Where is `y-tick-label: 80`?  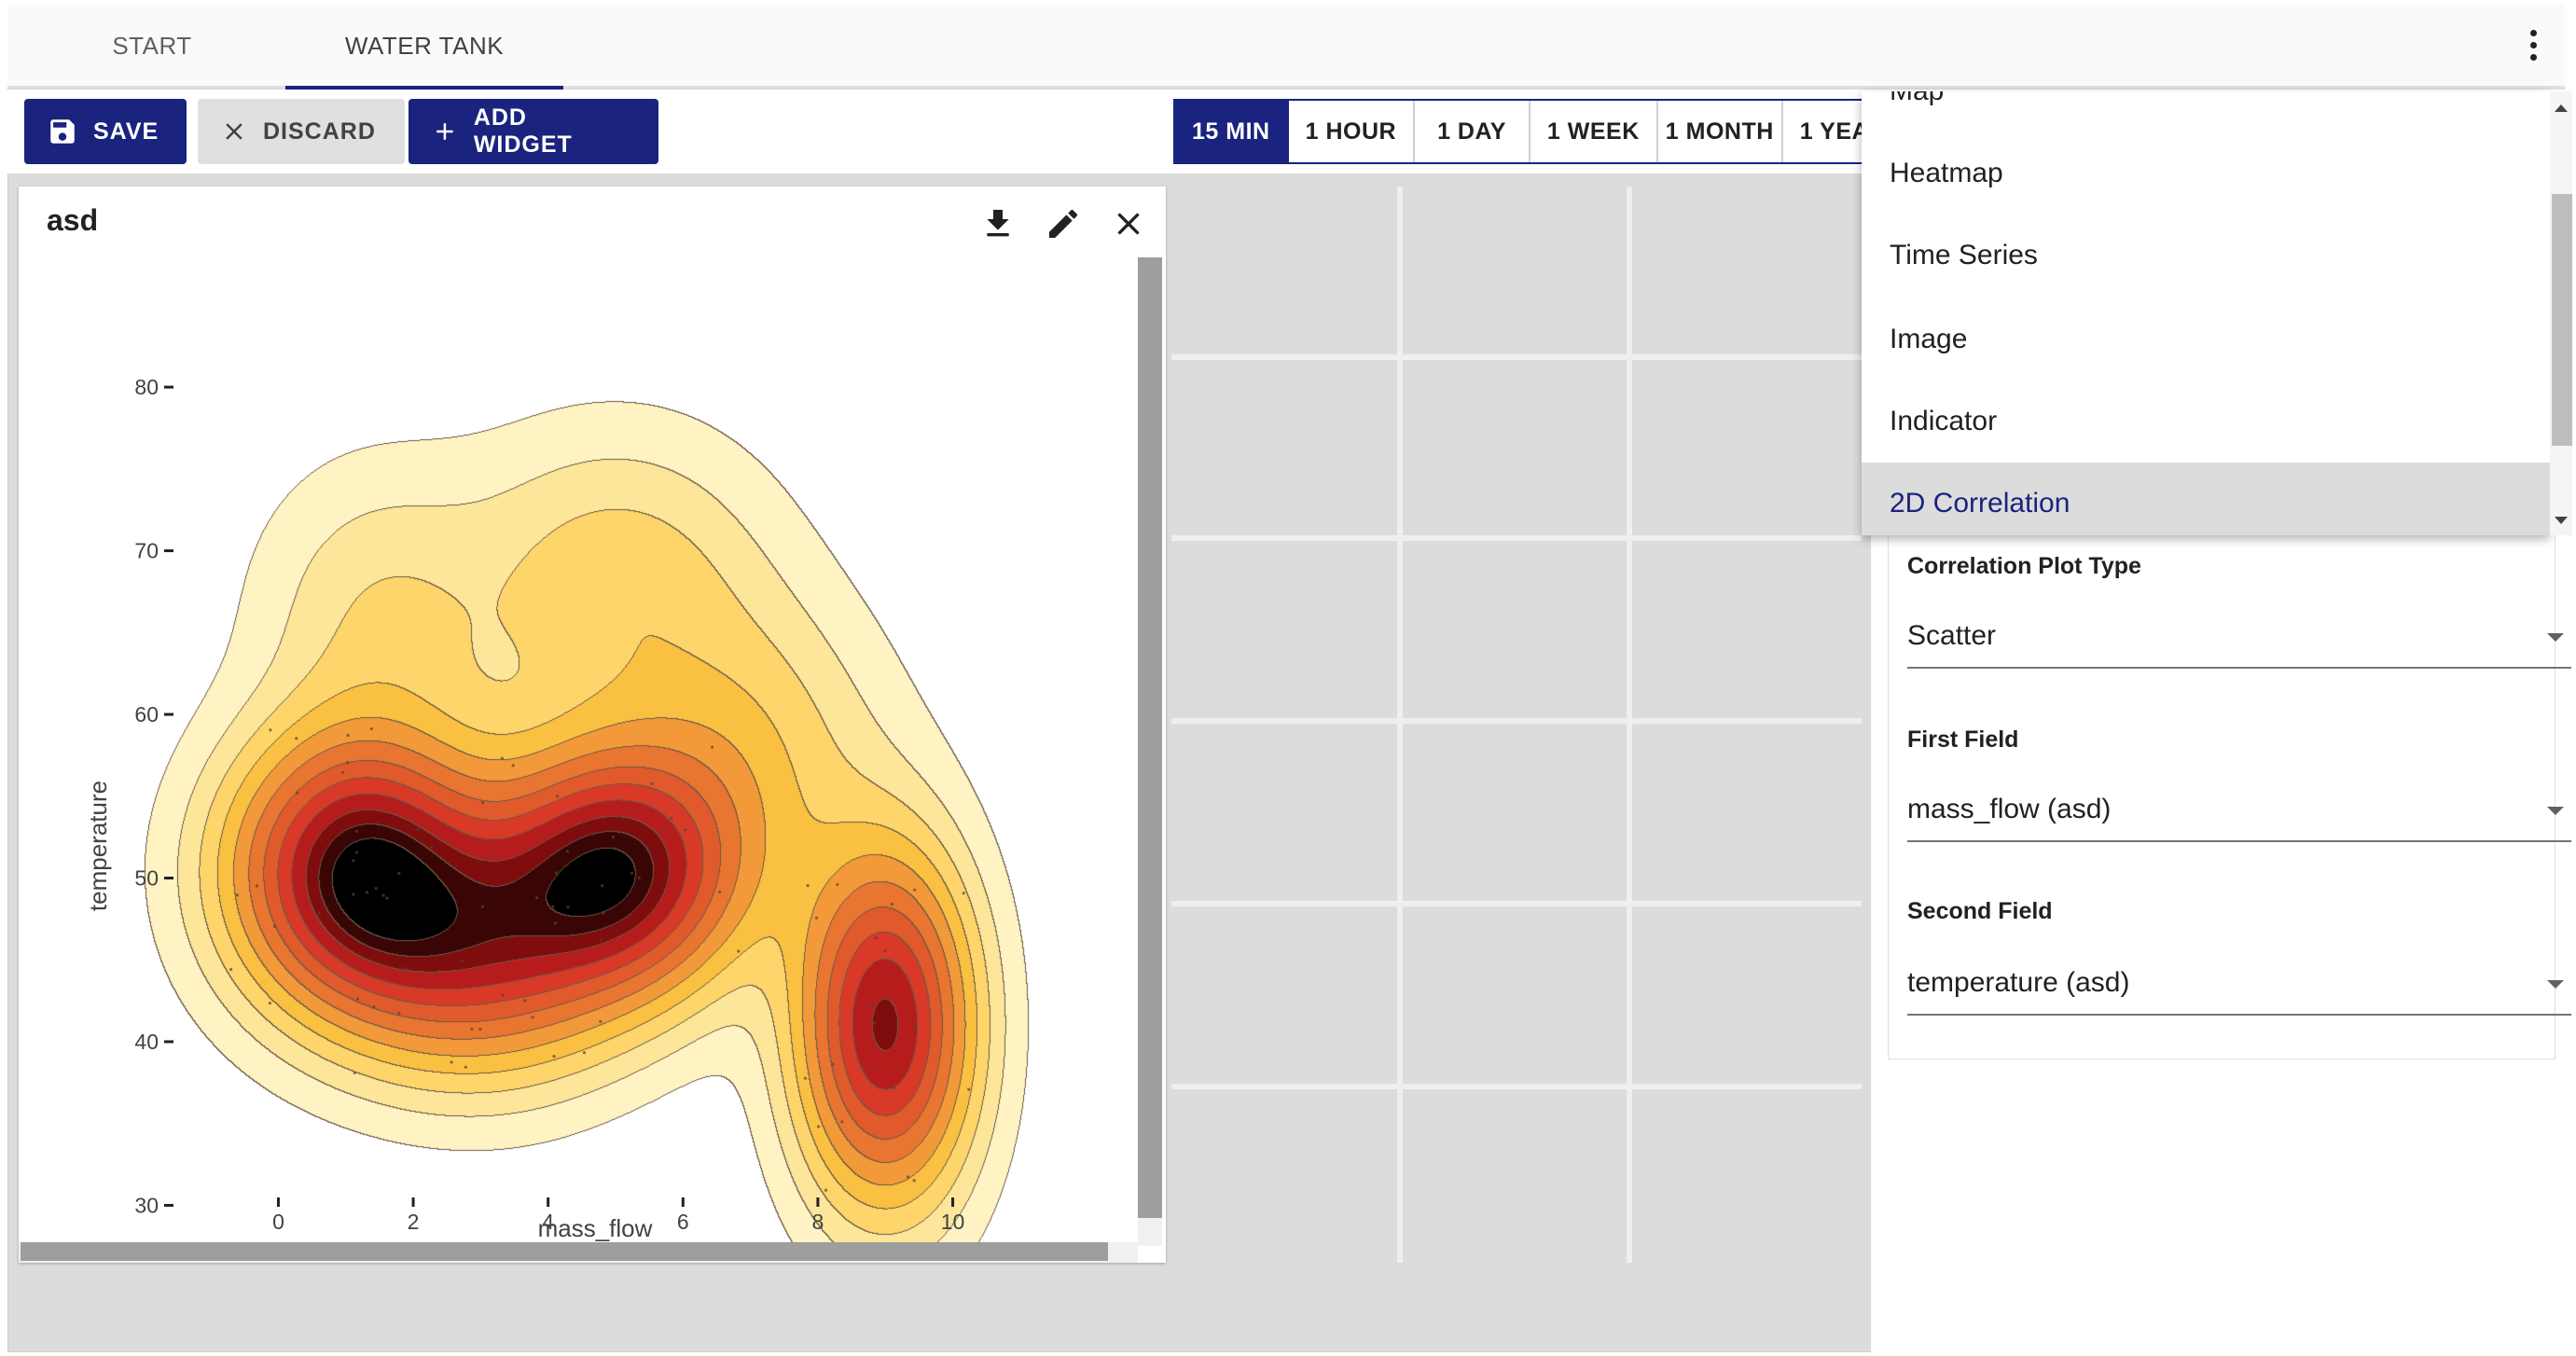 y-tick-label: 80 is located at coordinates (146, 387).